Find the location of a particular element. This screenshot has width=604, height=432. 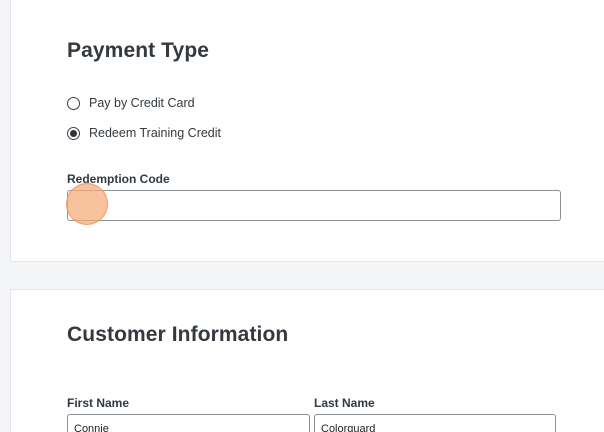

payment-type-title: Payment Type is located at coordinates (138, 50).